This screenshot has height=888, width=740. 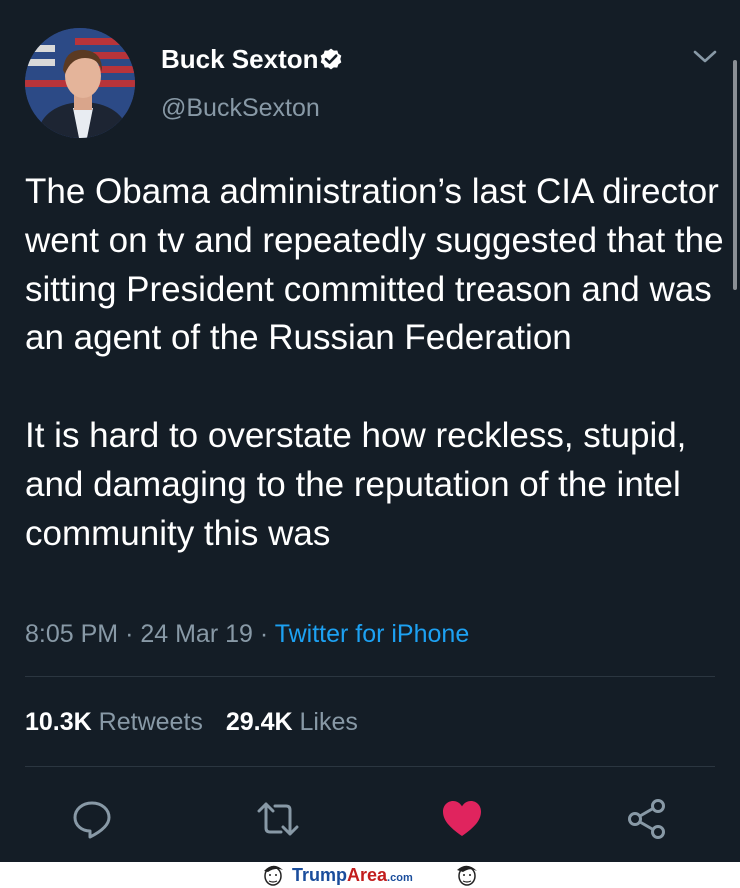 What do you see at coordinates (196, 634) in the screenshot?
I see `tweet-date: 24 Mar 19` at bounding box center [196, 634].